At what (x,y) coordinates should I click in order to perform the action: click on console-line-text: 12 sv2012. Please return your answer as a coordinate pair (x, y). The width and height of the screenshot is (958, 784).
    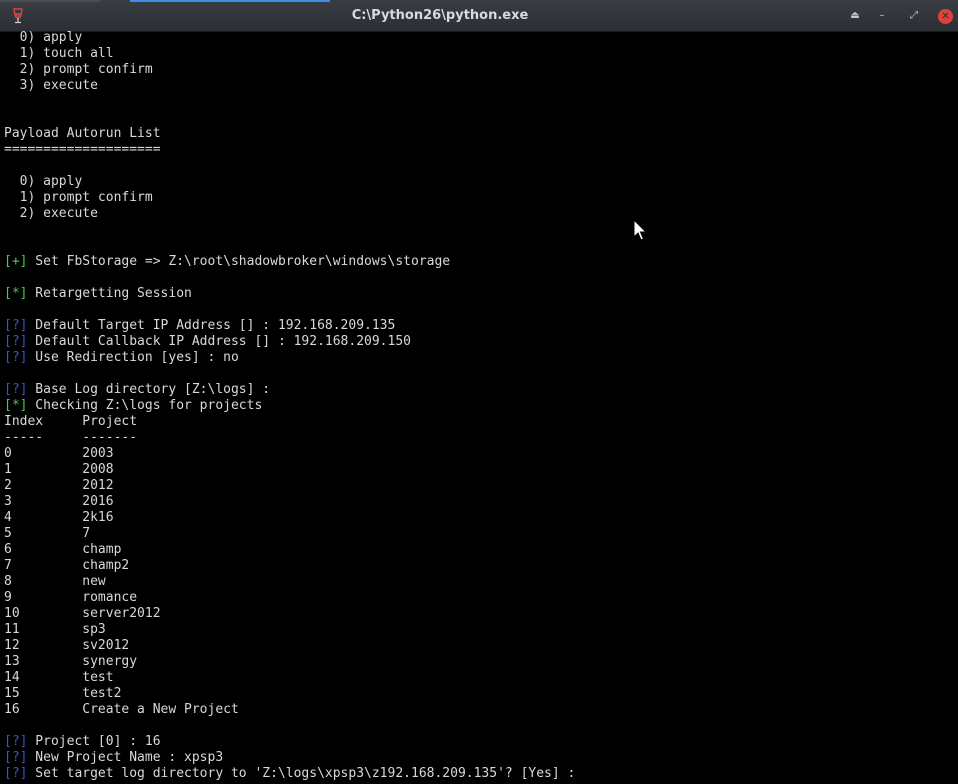
    Looking at the image, I should click on (67, 645).